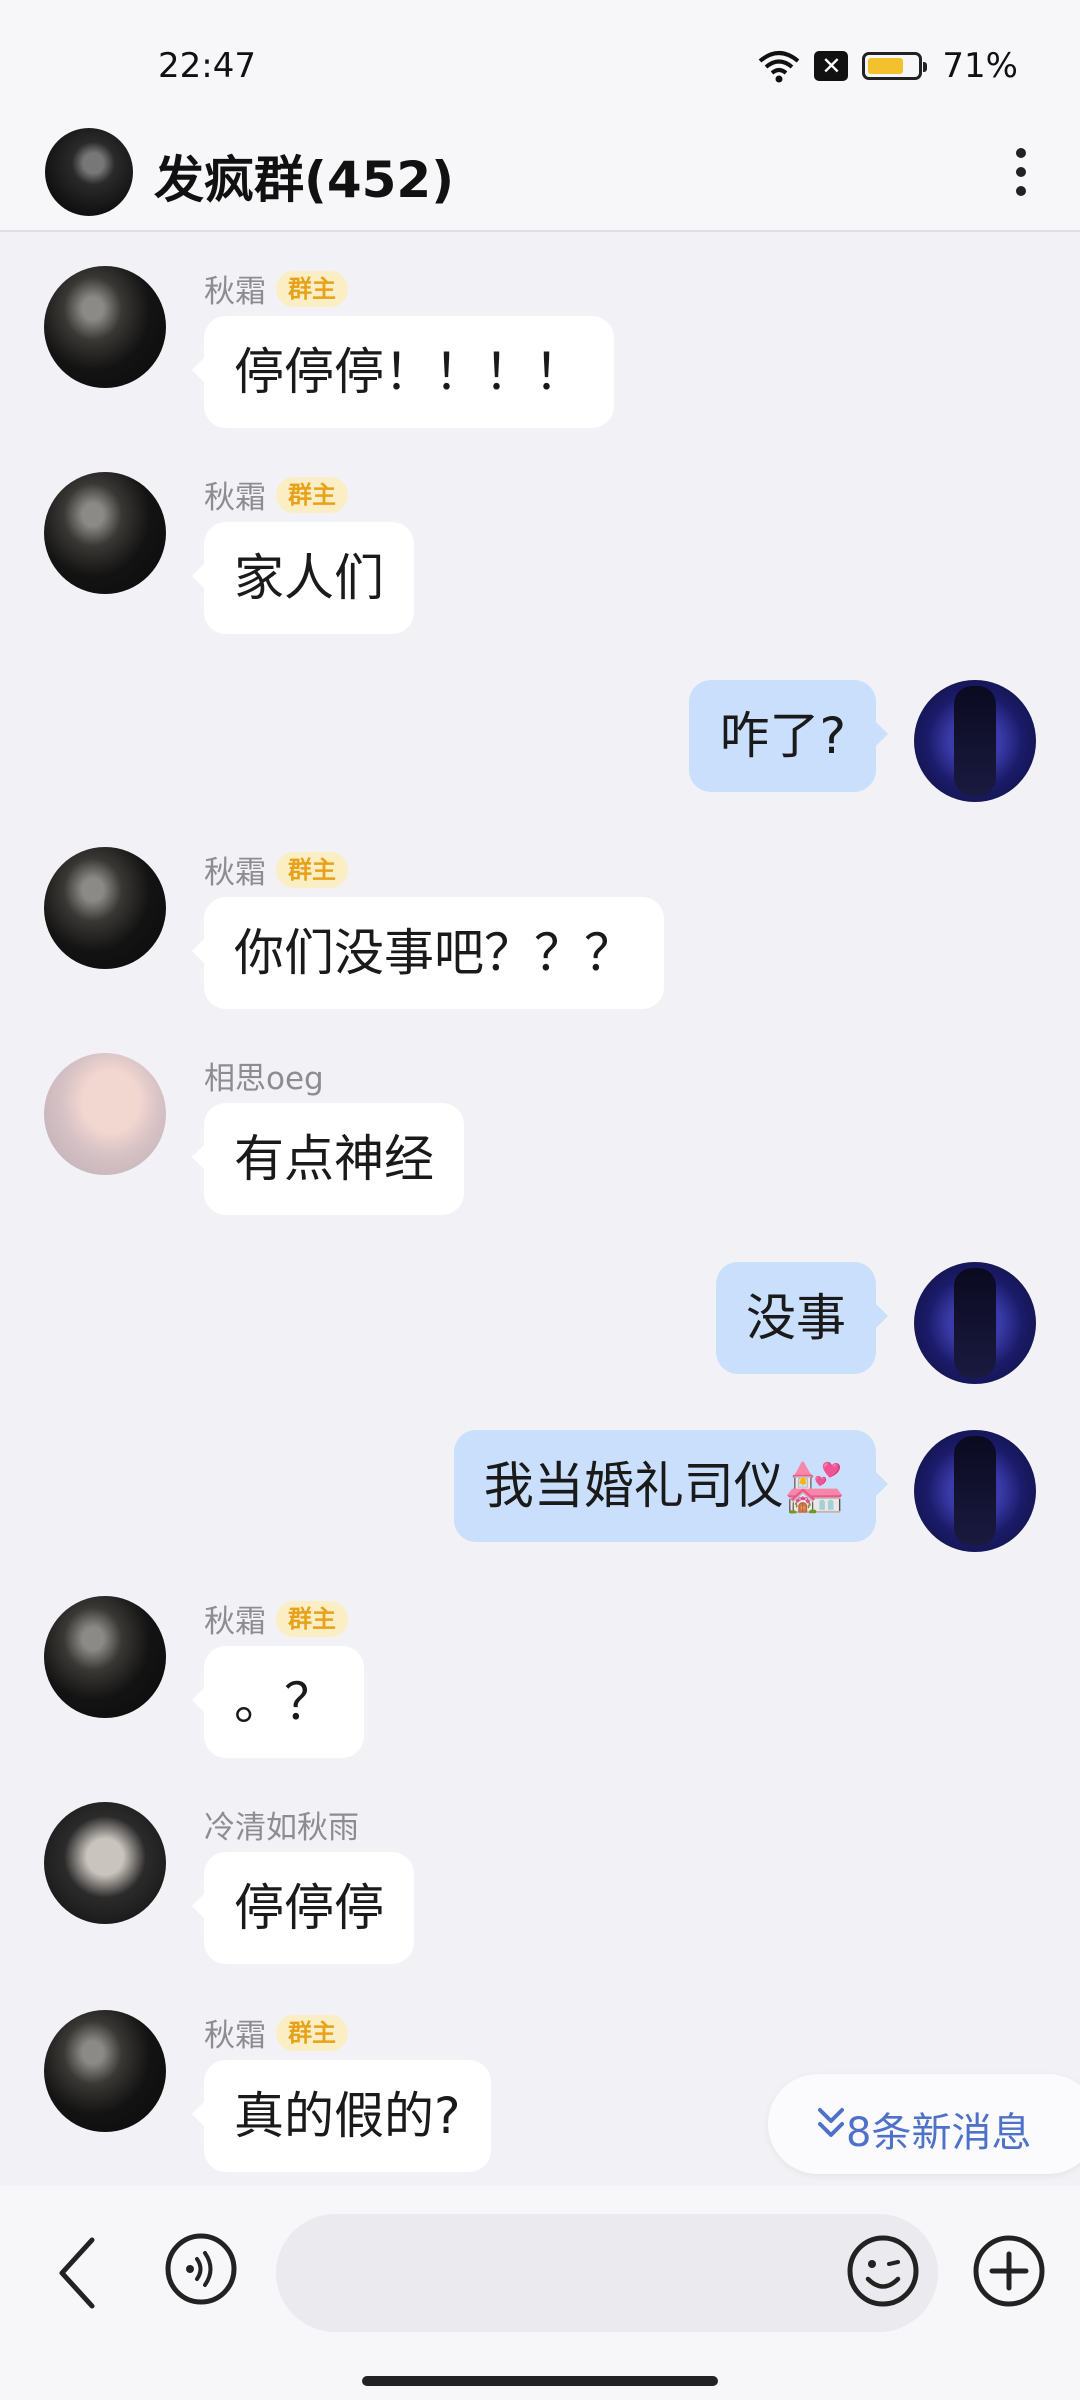 The width and height of the screenshot is (1080, 2400). Describe the element at coordinates (779, 67) in the screenshot. I see `wifi-icon` at that location.